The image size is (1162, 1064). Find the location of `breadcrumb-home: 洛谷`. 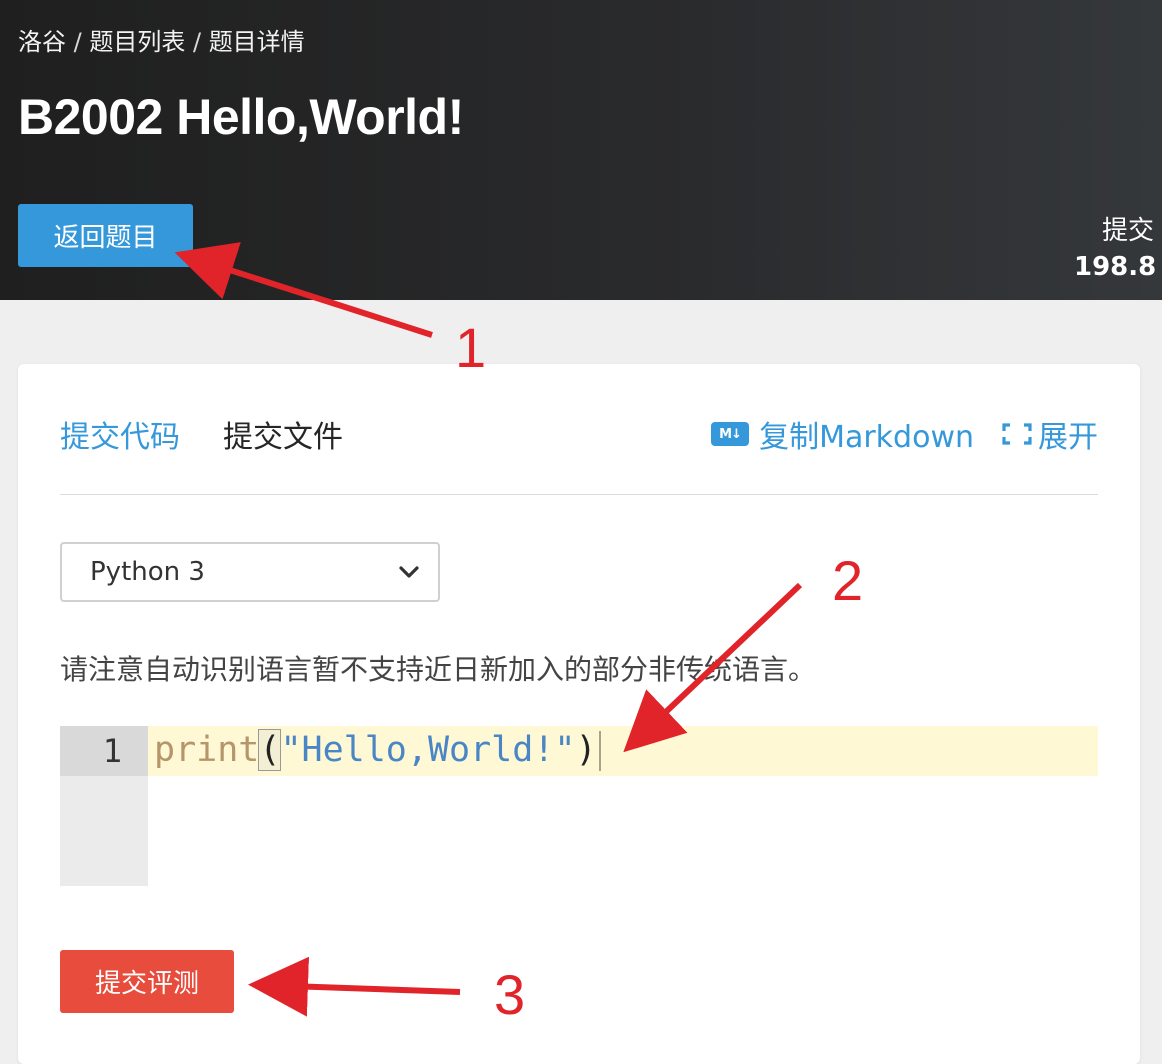

breadcrumb-home: 洛谷 is located at coordinates (42, 42).